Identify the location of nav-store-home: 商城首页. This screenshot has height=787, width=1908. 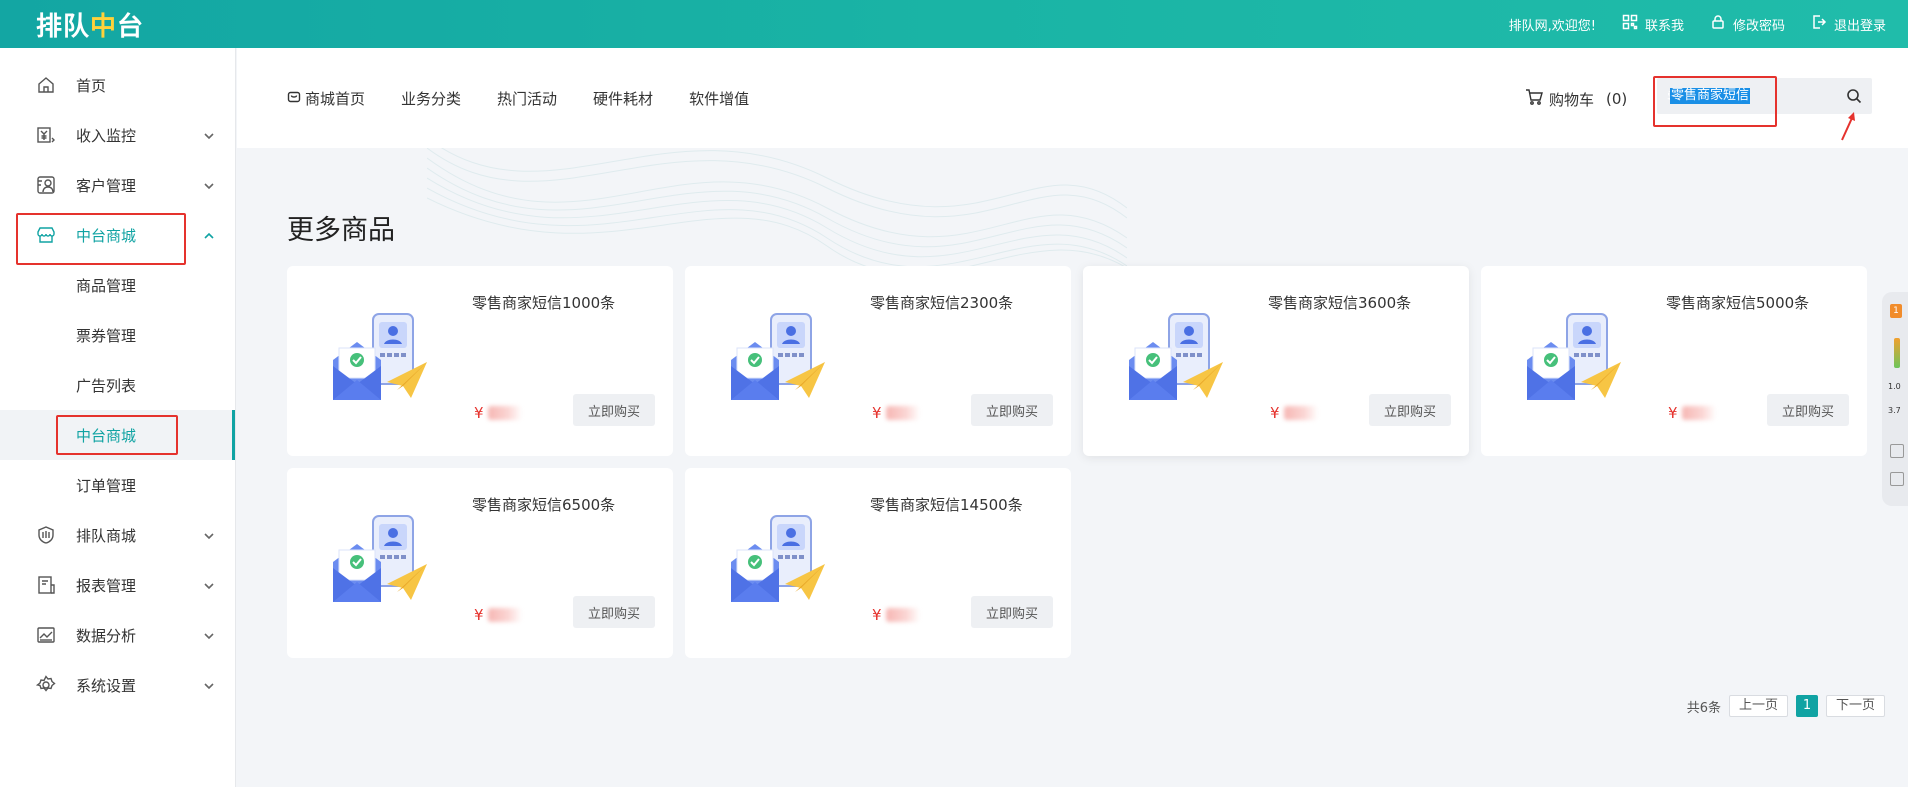
(326, 98).